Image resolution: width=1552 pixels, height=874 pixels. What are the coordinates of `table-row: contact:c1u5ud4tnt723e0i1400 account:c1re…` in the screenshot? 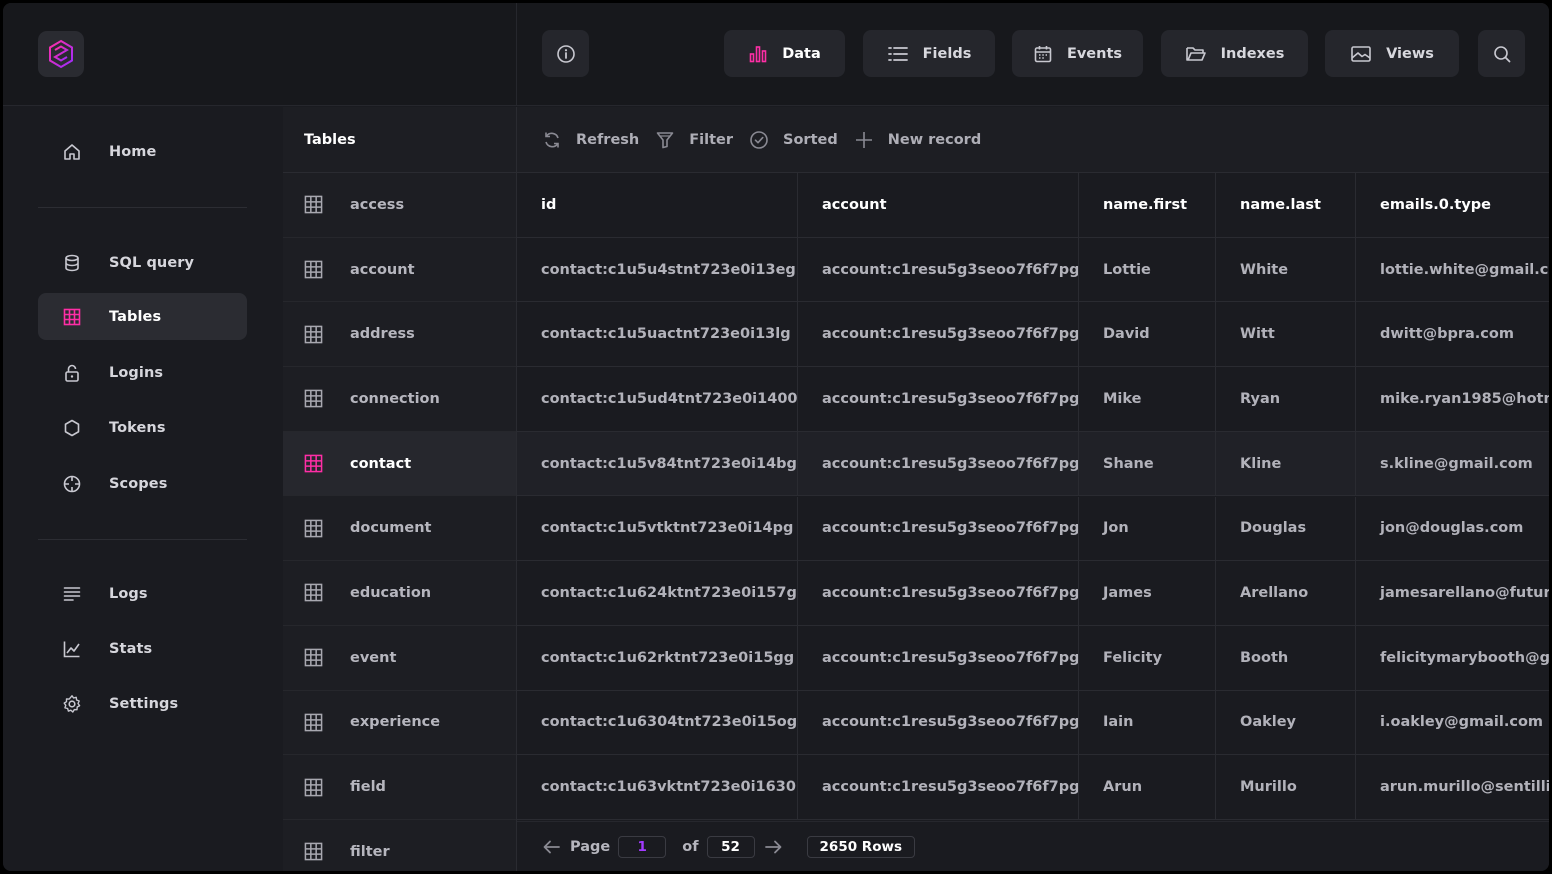 It's located at (1033, 399).